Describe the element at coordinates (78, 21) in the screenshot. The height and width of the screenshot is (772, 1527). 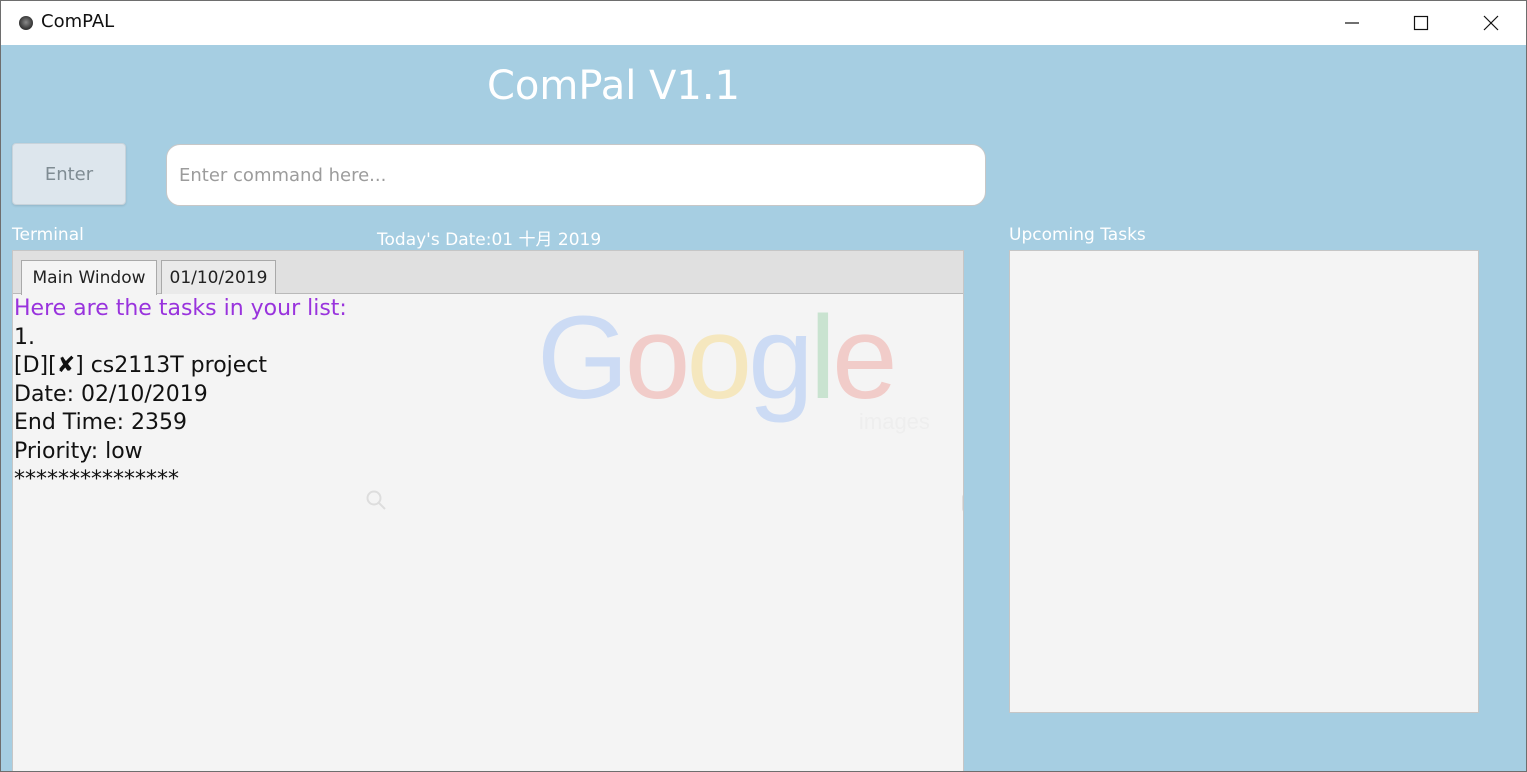
I see `window-title: ComPAL` at that location.